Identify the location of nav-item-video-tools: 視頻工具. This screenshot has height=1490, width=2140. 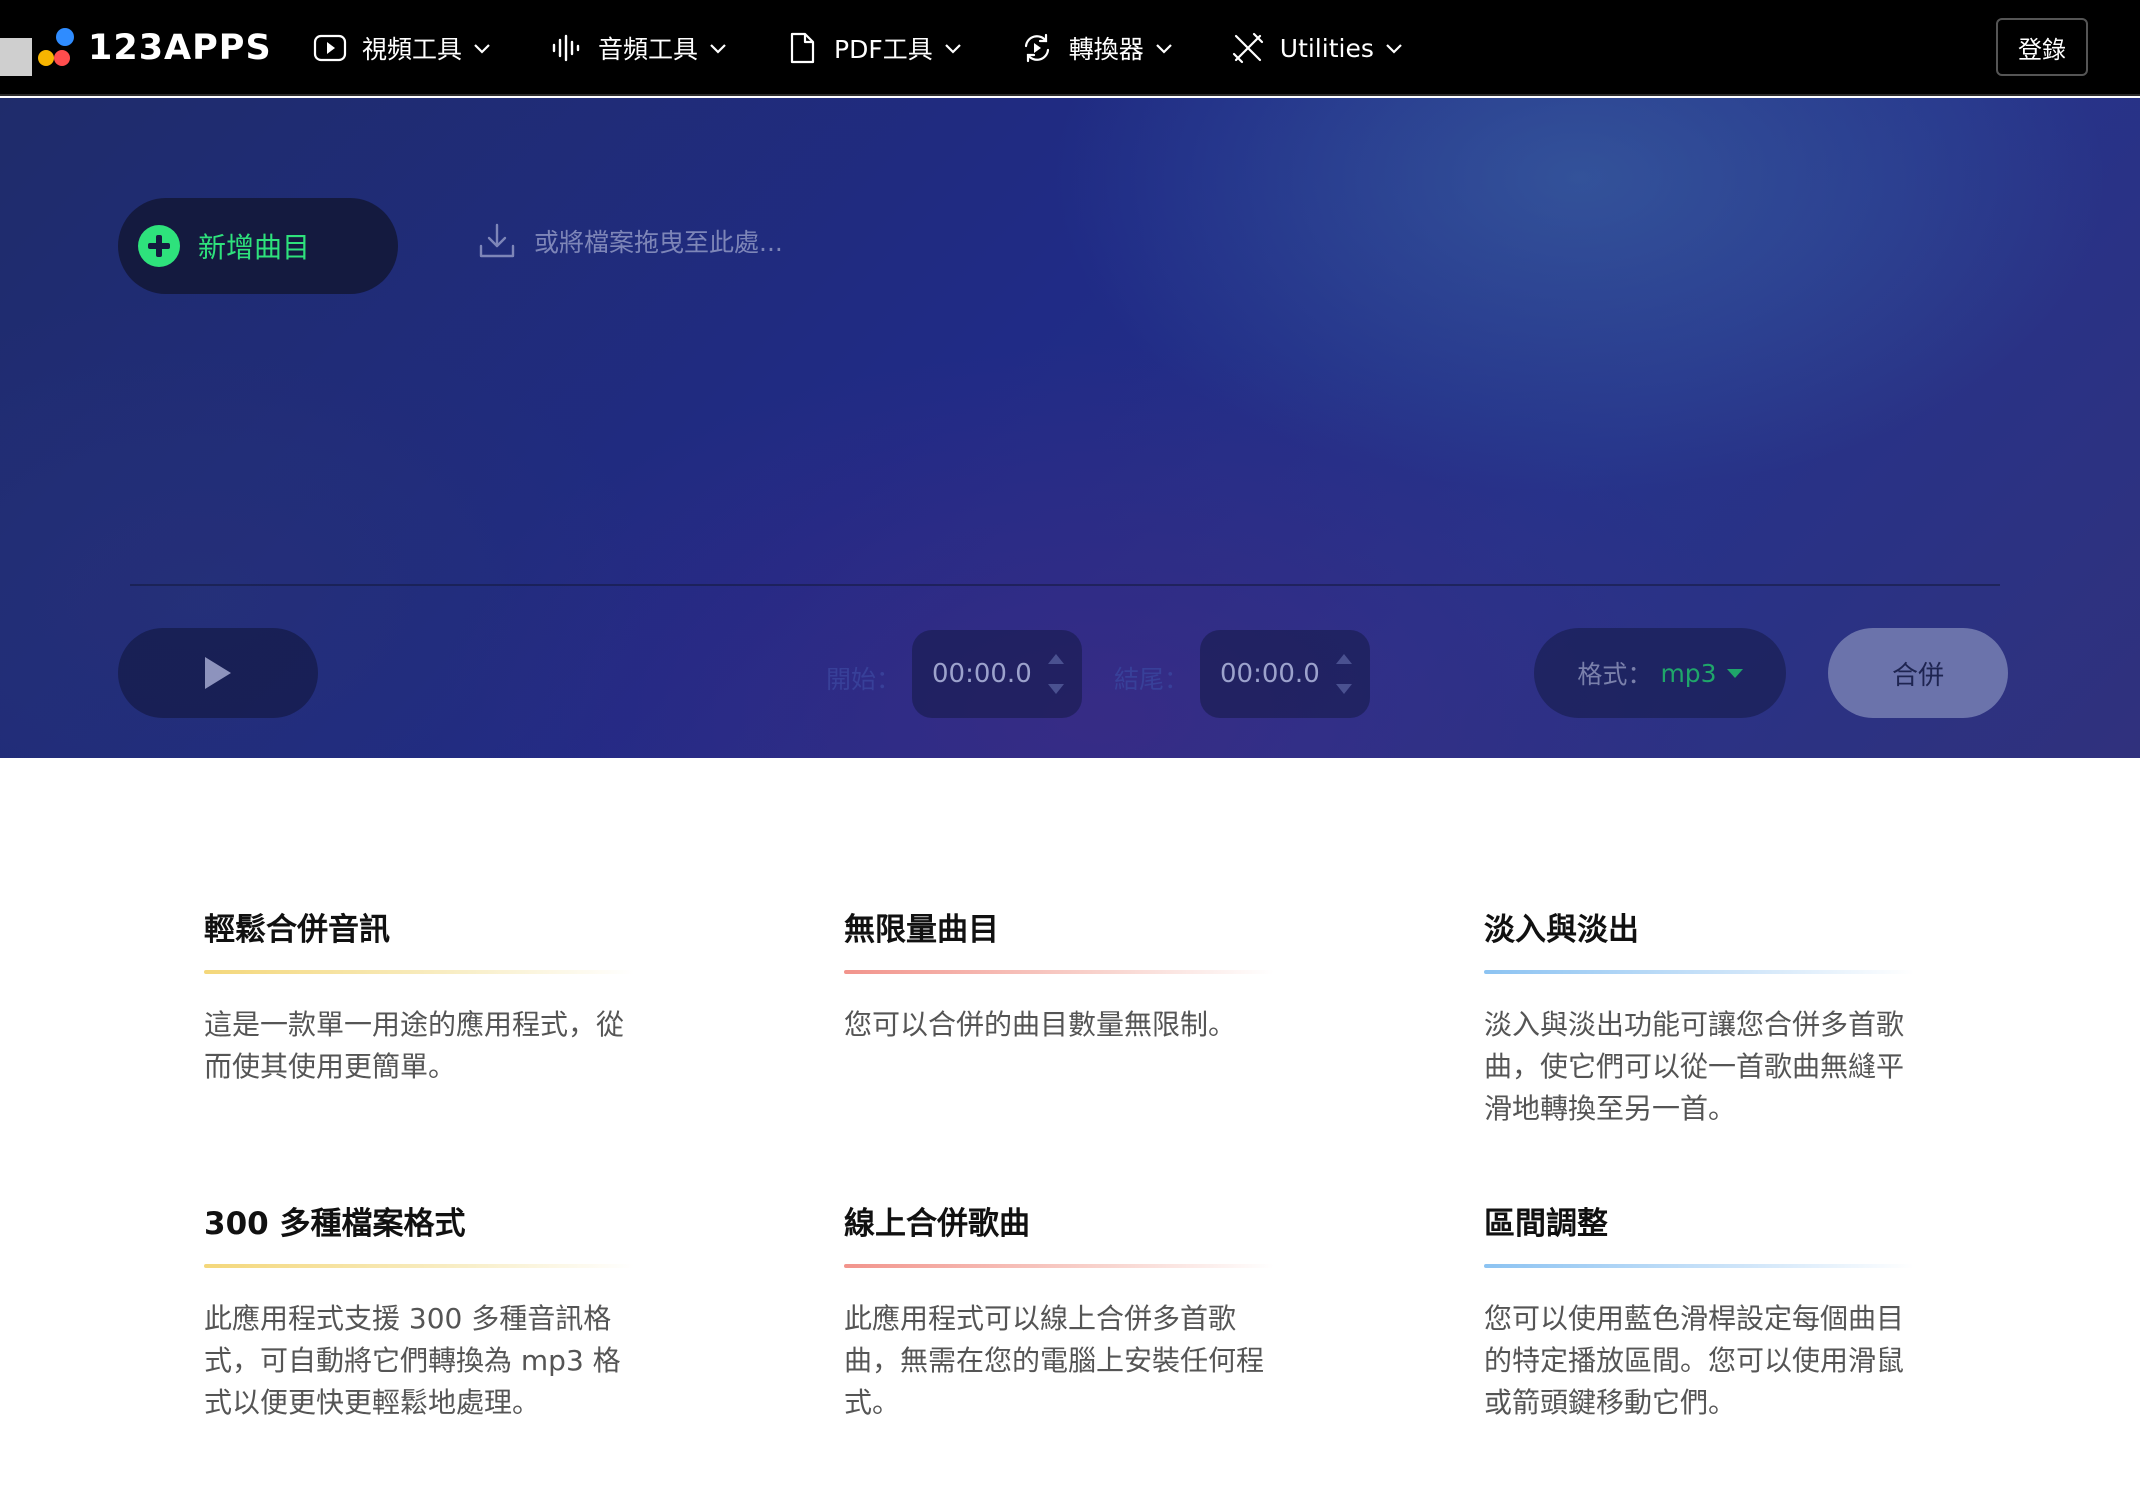
(402, 48).